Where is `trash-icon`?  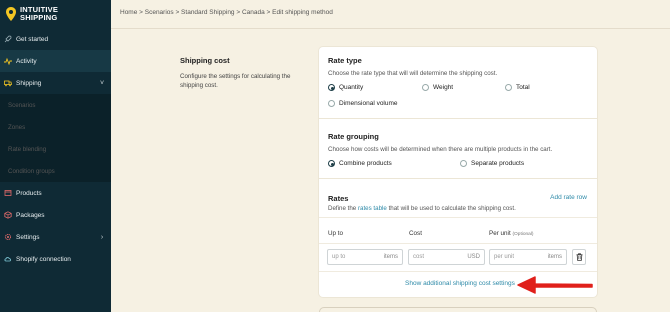
trash-icon is located at coordinates (579, 257).